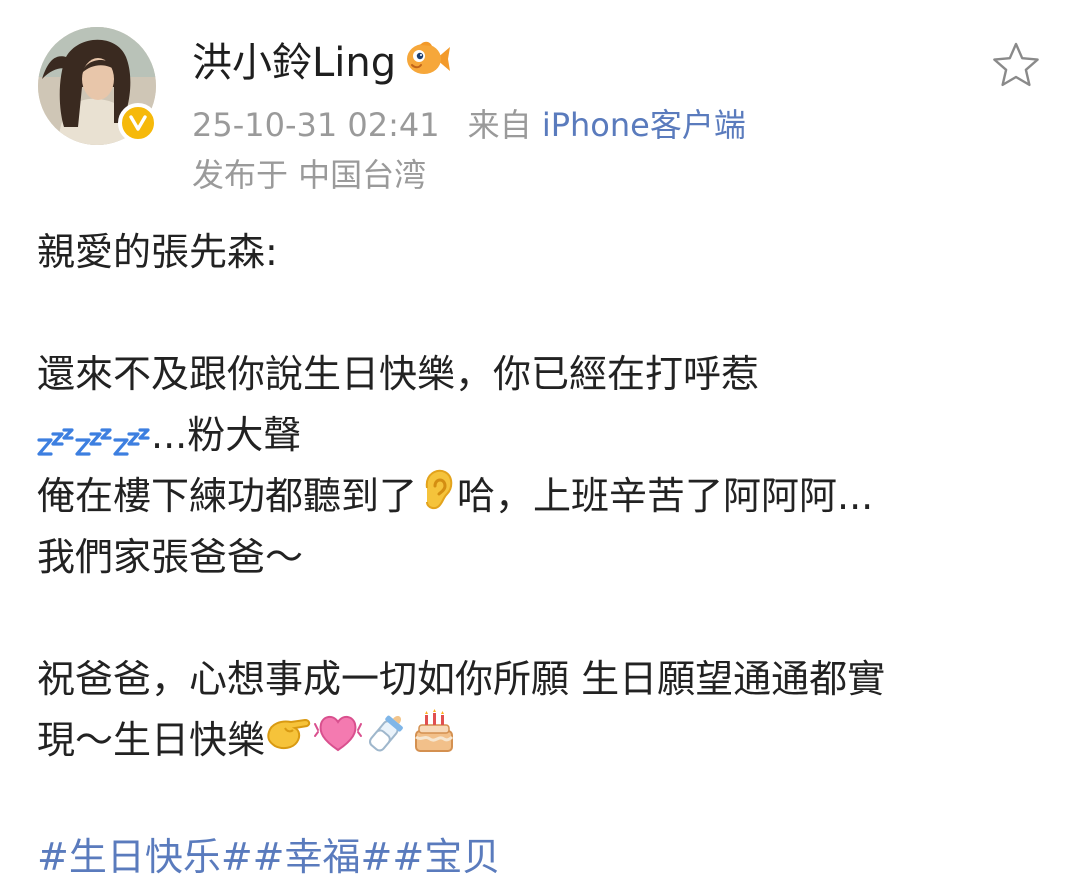 The height and width of the screenshot is (881, 1078). Describe the element at coordinates (268, 853) in the screenshot. I see `hashtags: #生日快乐##幸福##宝贝` at that location.